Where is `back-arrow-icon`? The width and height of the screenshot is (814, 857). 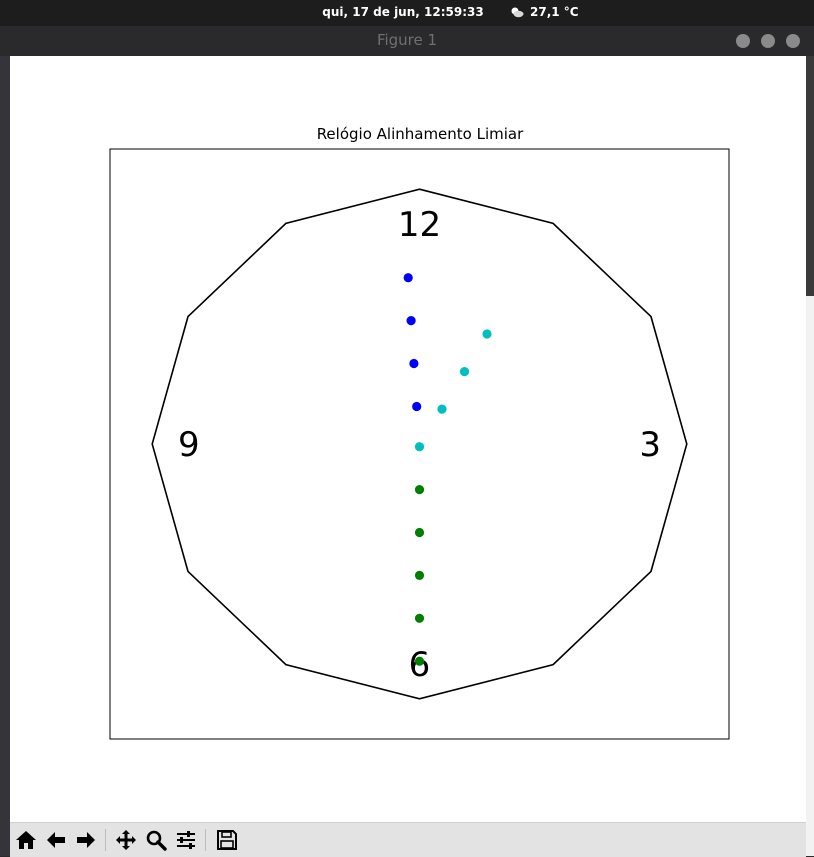 back-arrow-icon is located at coordinates (56, 840).